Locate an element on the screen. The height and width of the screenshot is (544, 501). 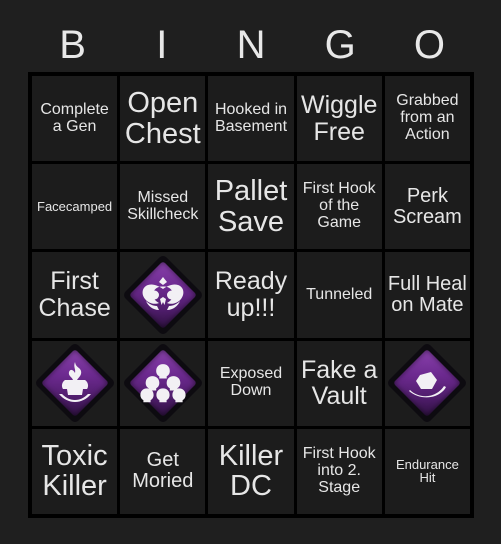
perk-skull-pile-icon is located at coordinates (162, 383).